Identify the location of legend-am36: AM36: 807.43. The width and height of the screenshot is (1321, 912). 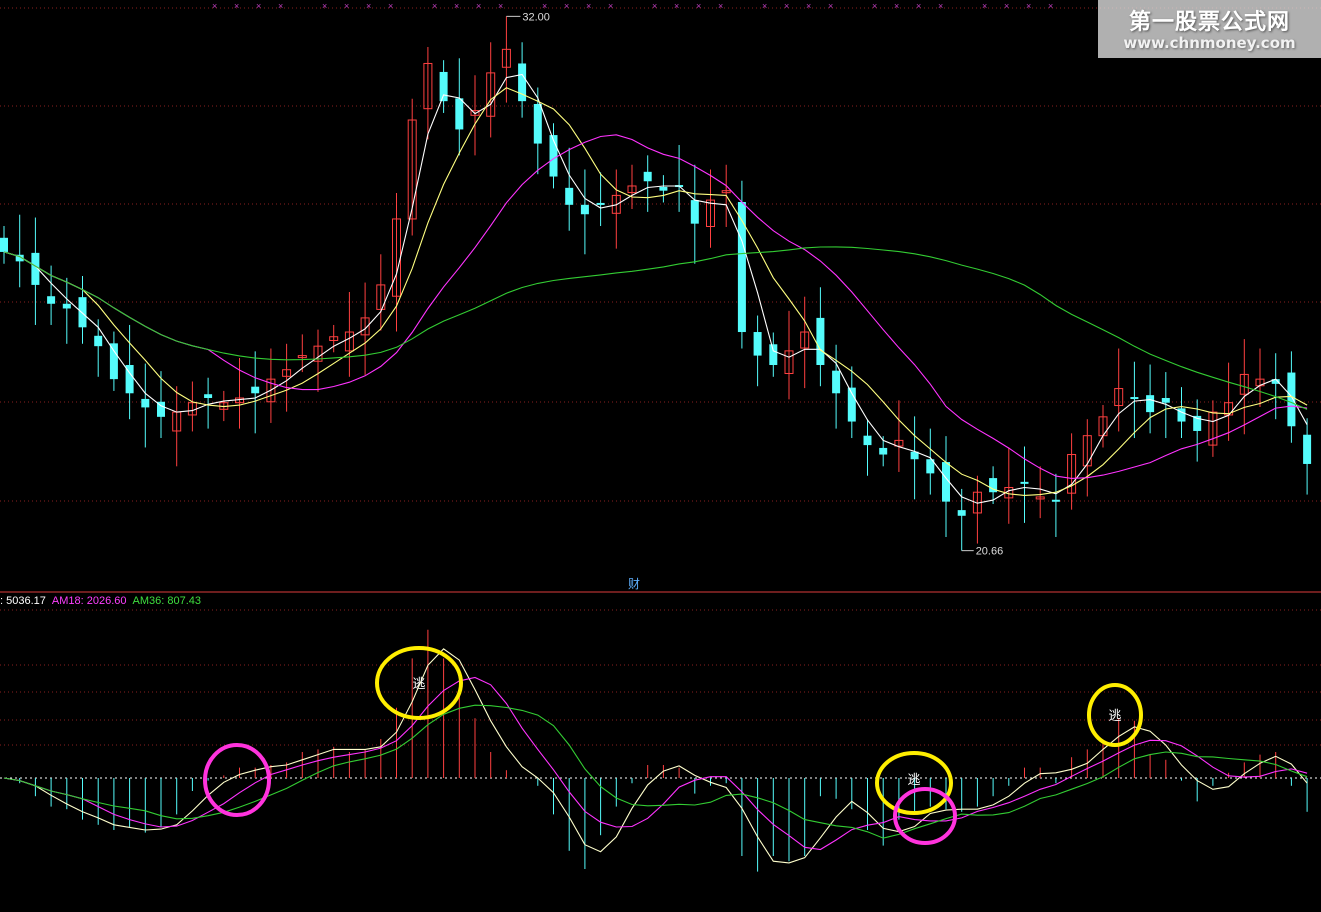
(167, 601).